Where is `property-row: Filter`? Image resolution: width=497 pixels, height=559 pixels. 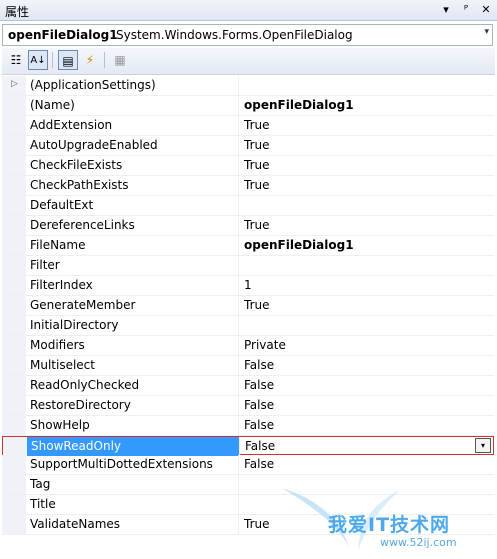
property-row: Filter is located at coordinates (248, 266).